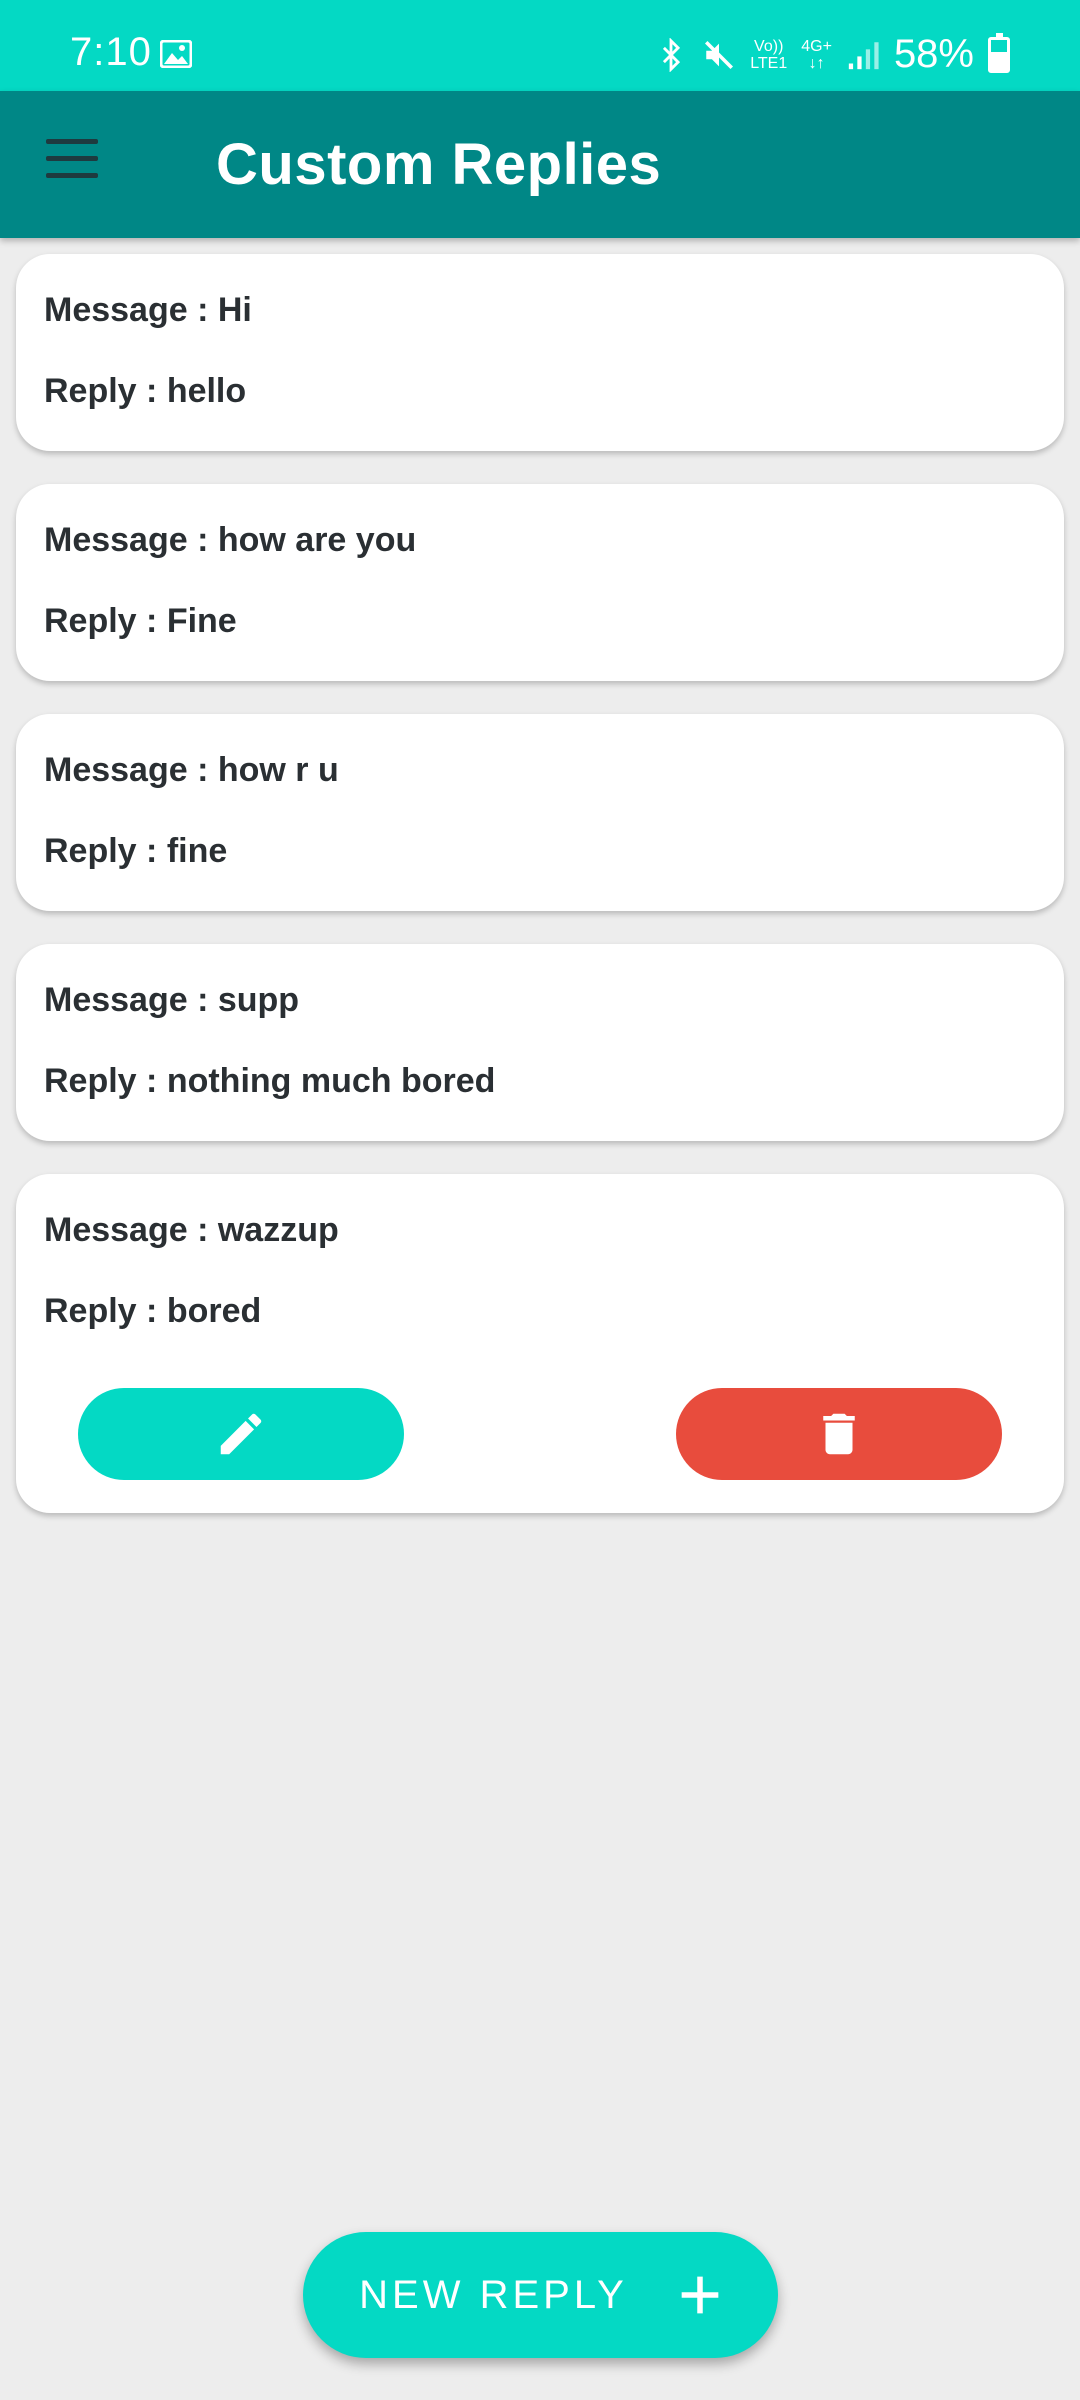 The image size is (1080, 2400). I want to click on new-reply-button: NEW REPLY, so click(540, 2295).